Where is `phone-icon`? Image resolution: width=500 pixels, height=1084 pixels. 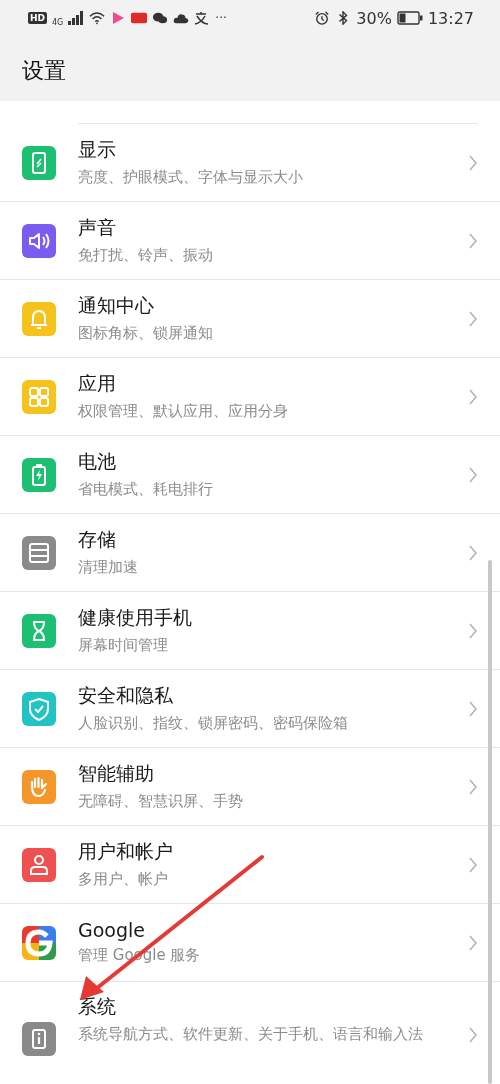
phone-icon is located at coordinates (39, 162).